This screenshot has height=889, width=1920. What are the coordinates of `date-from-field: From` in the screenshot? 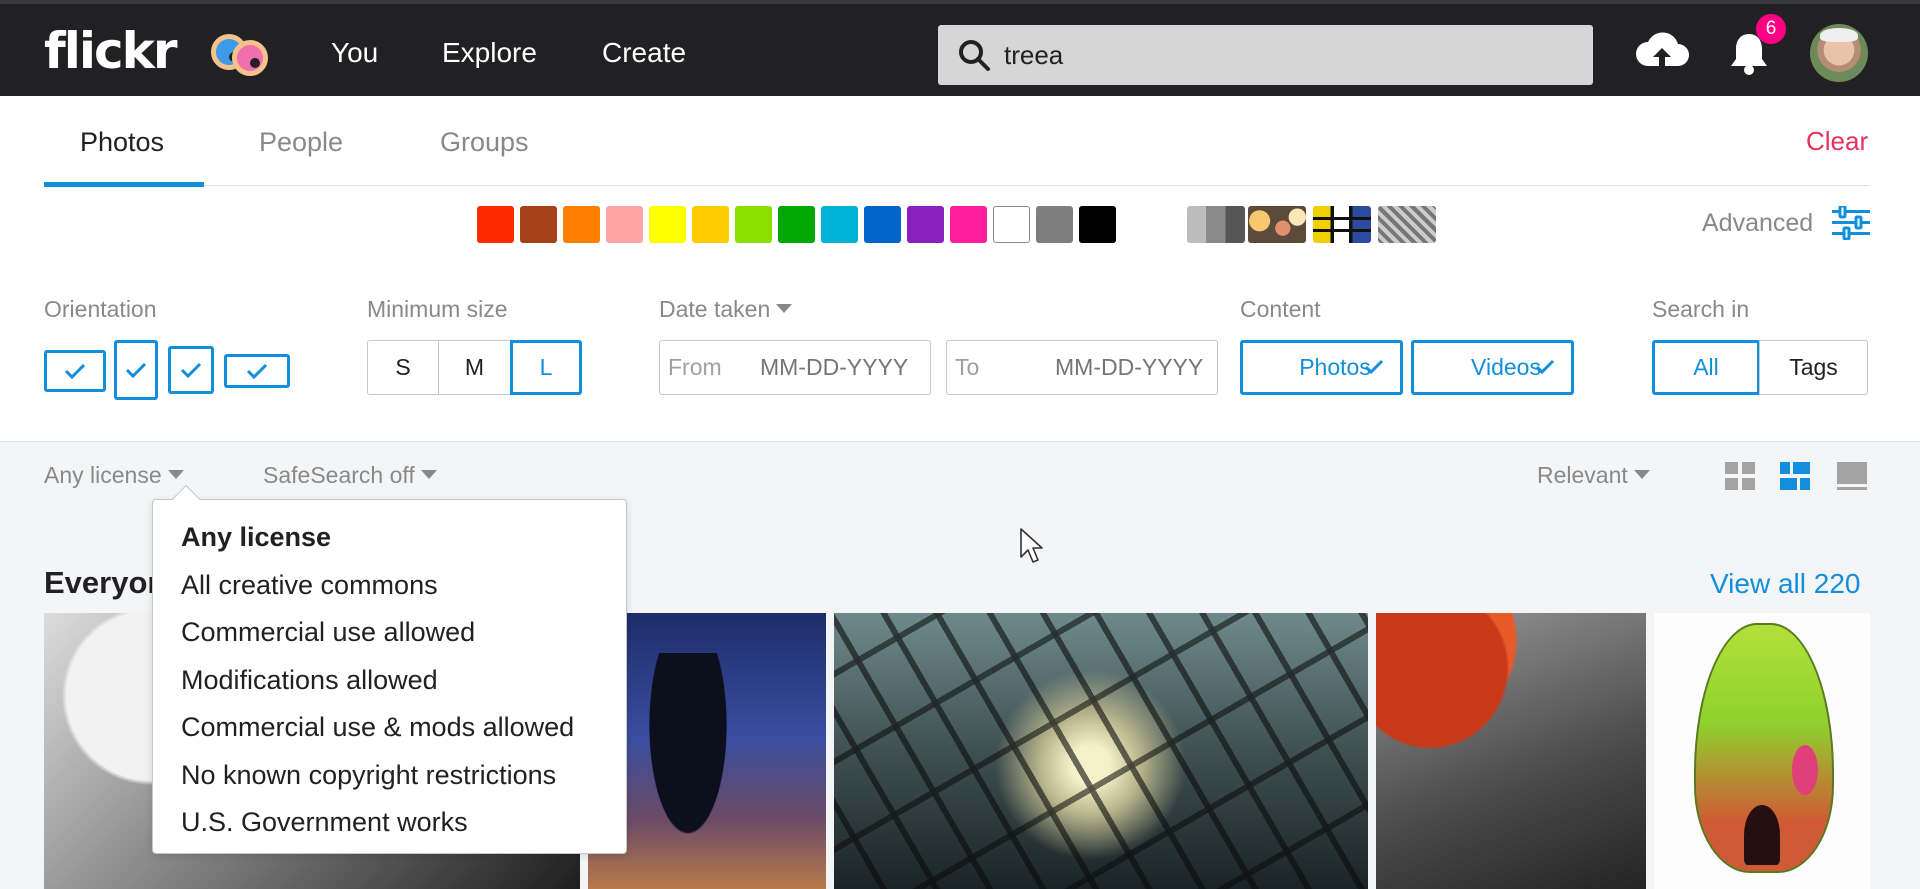 It's located at (795, 367).